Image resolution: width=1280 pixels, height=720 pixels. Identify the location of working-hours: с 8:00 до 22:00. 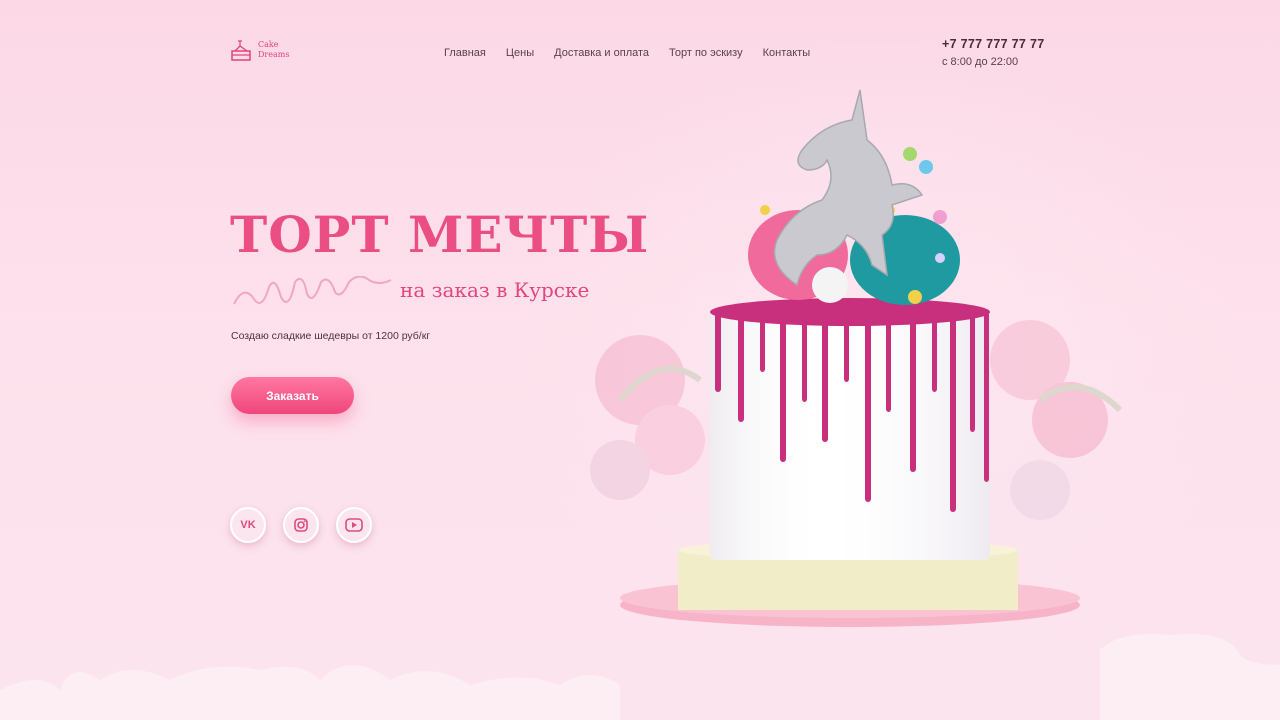
(980, 62).